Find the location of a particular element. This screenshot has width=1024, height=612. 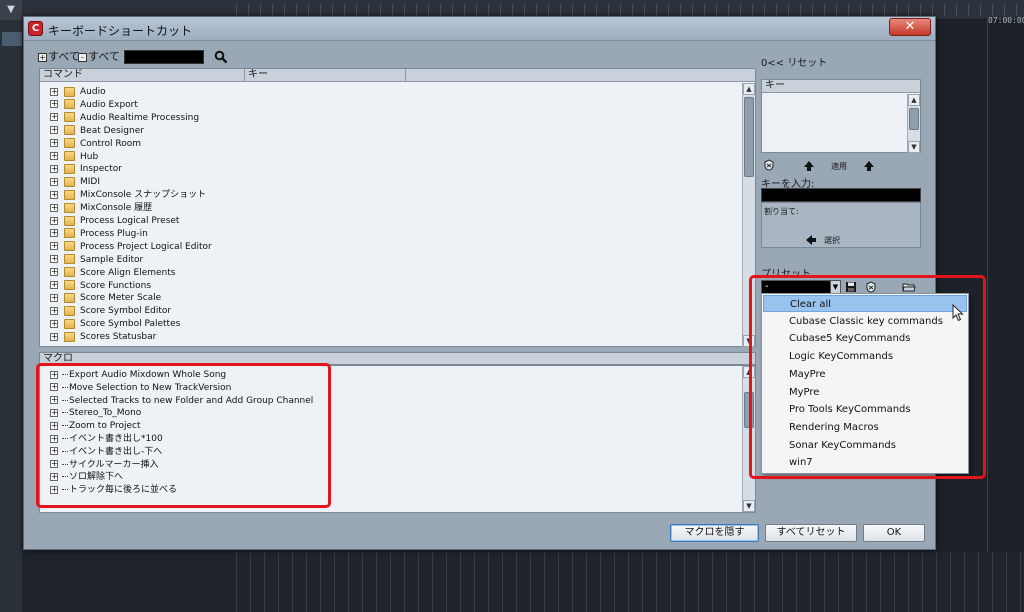

daw-track-header is located at coordinates (12, 39).